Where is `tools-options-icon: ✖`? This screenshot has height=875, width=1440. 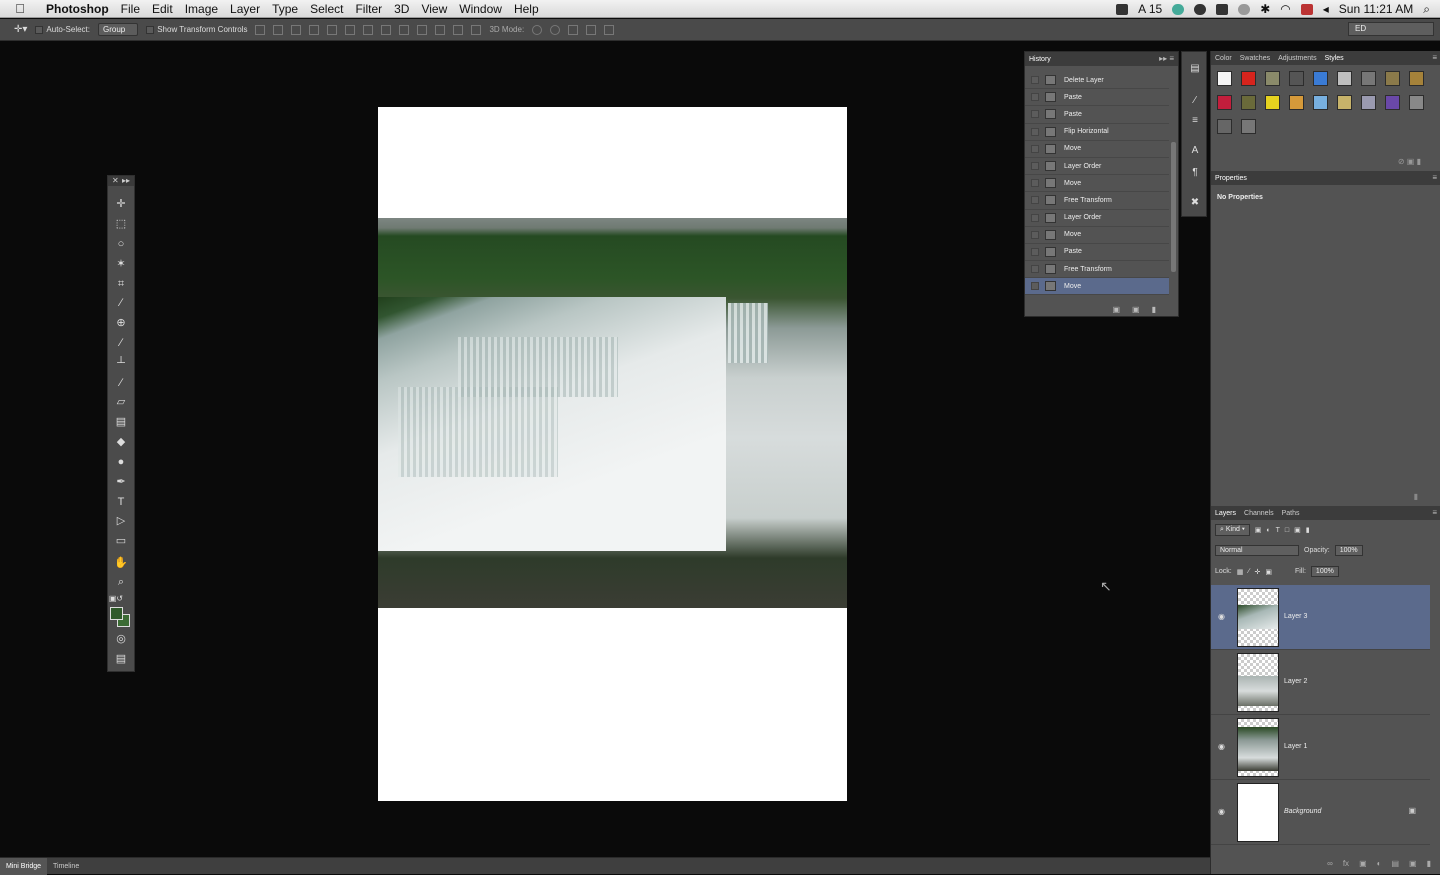
tools-options-icon: ✖ is located at coordinates (1195, 203).